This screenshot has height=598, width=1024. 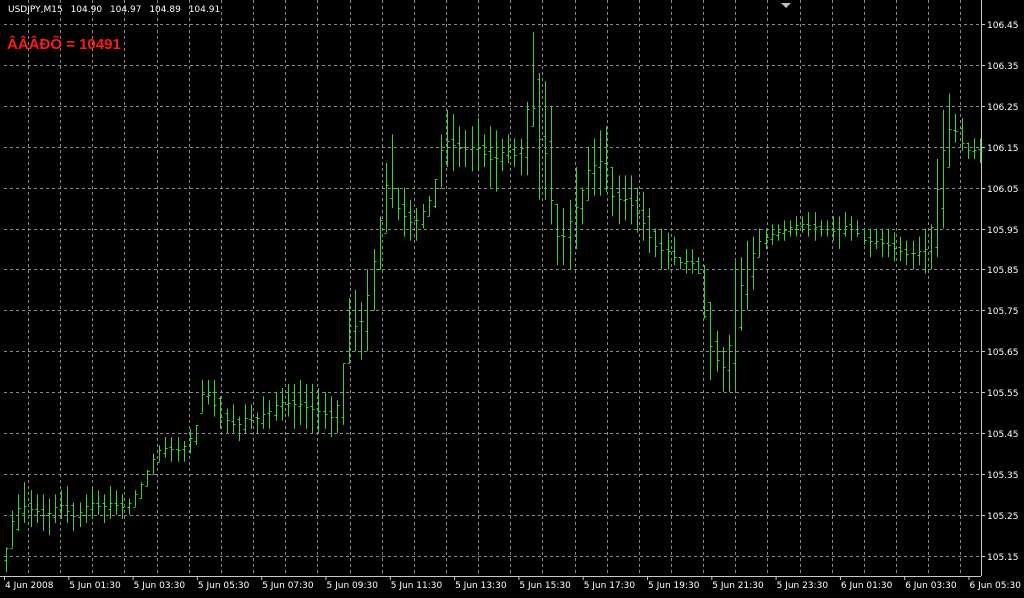 I want to click on high-price: 104.97, so click(x=125, y=10).